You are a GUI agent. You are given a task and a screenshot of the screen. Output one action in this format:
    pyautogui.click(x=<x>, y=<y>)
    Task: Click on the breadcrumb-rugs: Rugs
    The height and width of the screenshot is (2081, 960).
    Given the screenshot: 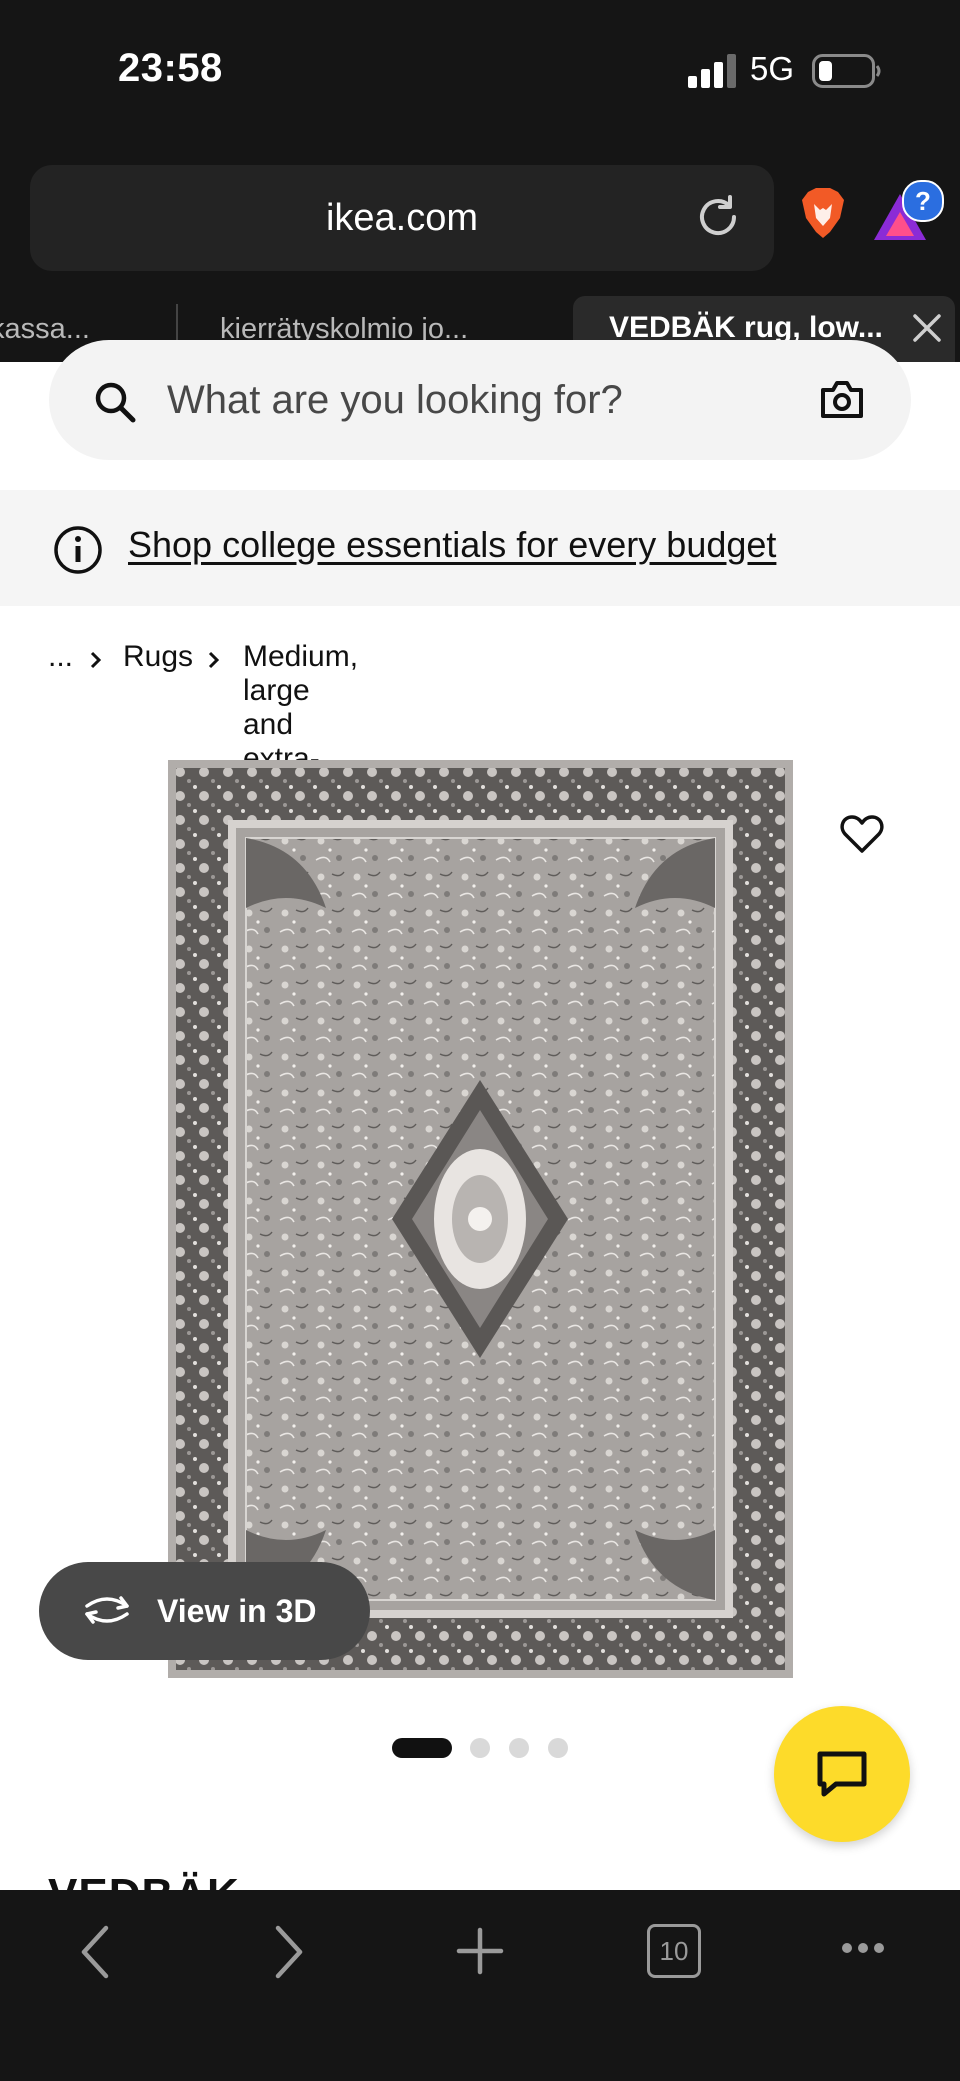 What is the action you would take?
    pyautogui.click(x=158, y=657)
    